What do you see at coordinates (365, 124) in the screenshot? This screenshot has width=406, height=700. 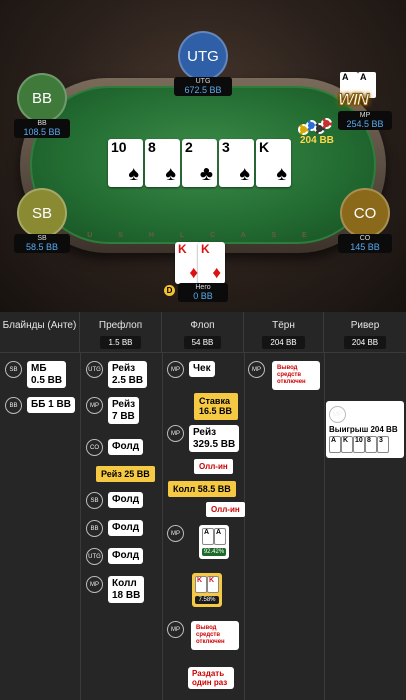 I see `seat-stack: 254.5 BB` at bounding box center [365, 124].